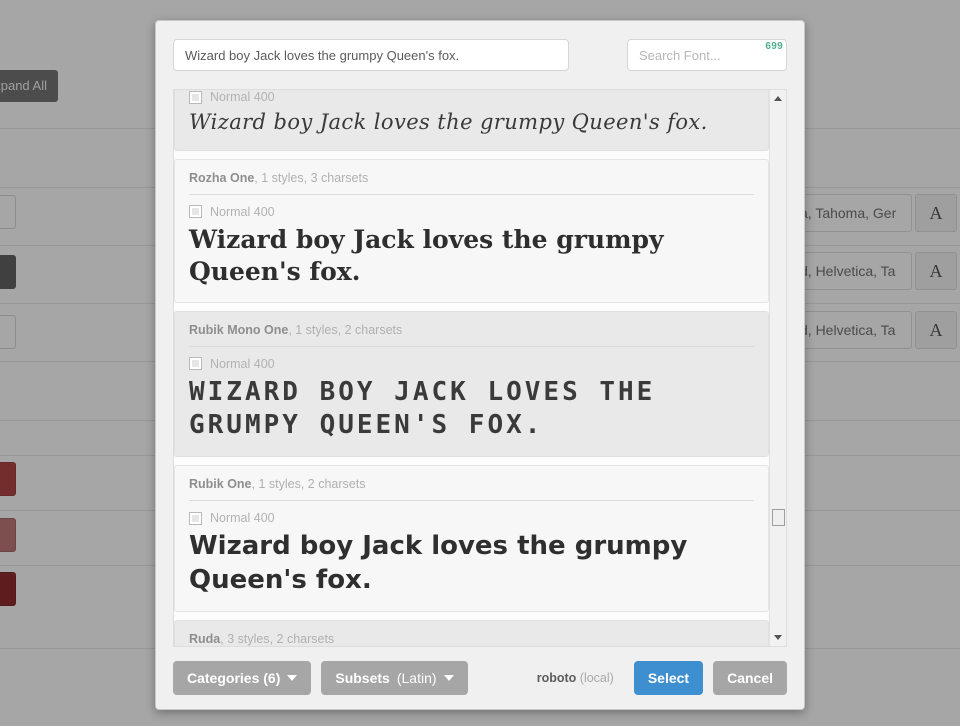 This screenshot has height=726, width=960. Describe the element at coordinates (311, 177) in the screenshot. I see `font-meta: , 1 styles, 3 charsets` at that location.